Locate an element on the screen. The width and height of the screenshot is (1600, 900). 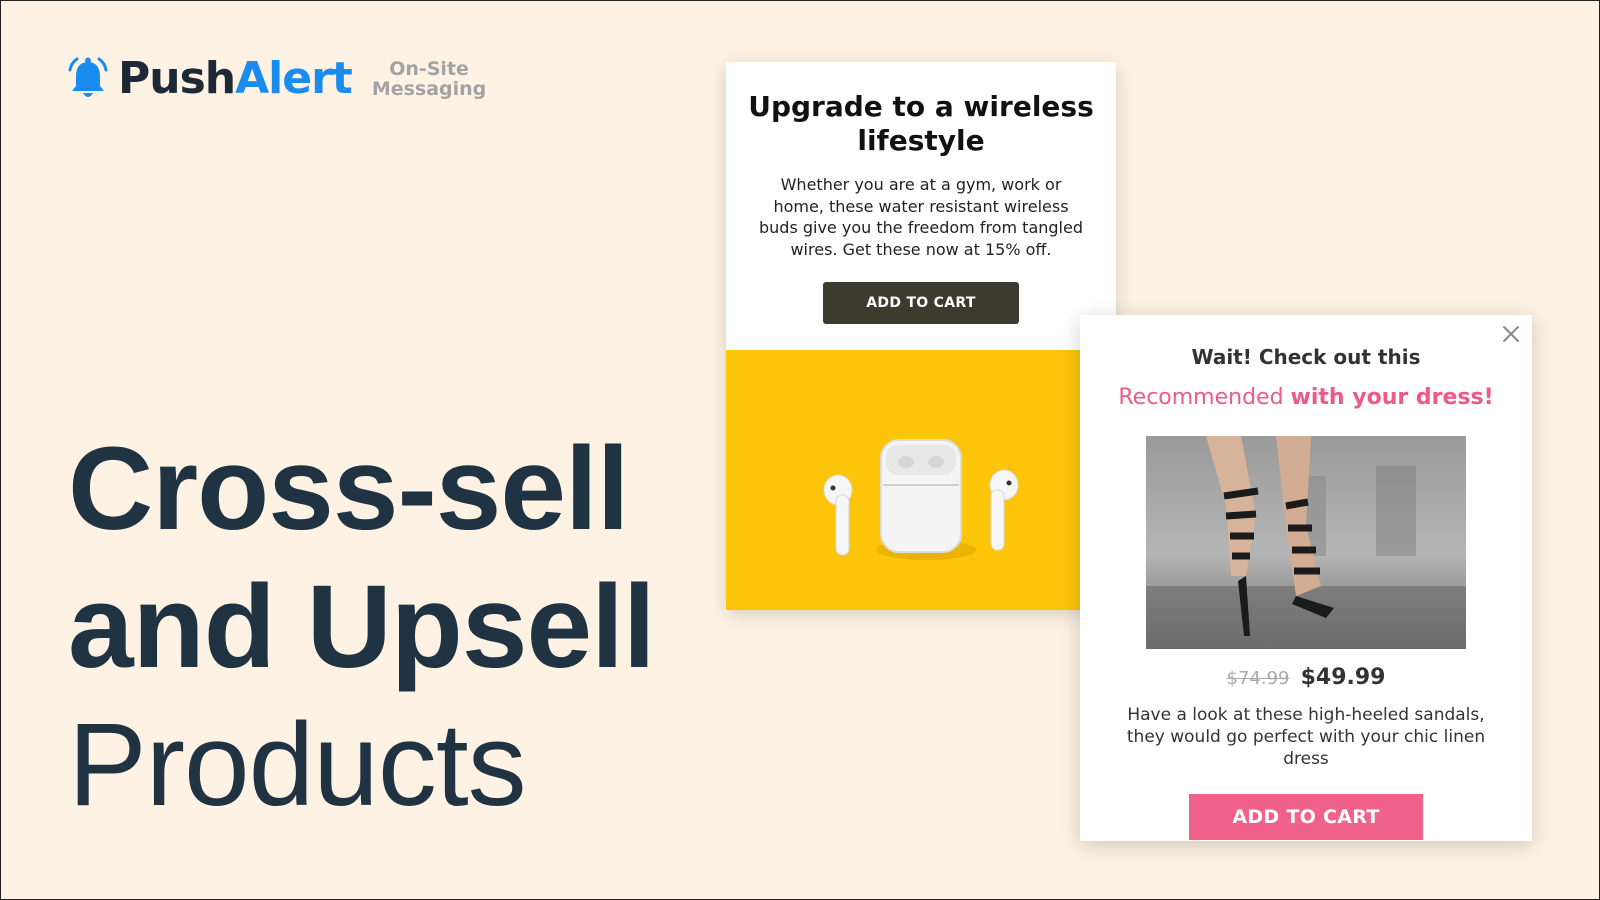
brand-name: PushAlert is located at coordinates (235, 79).